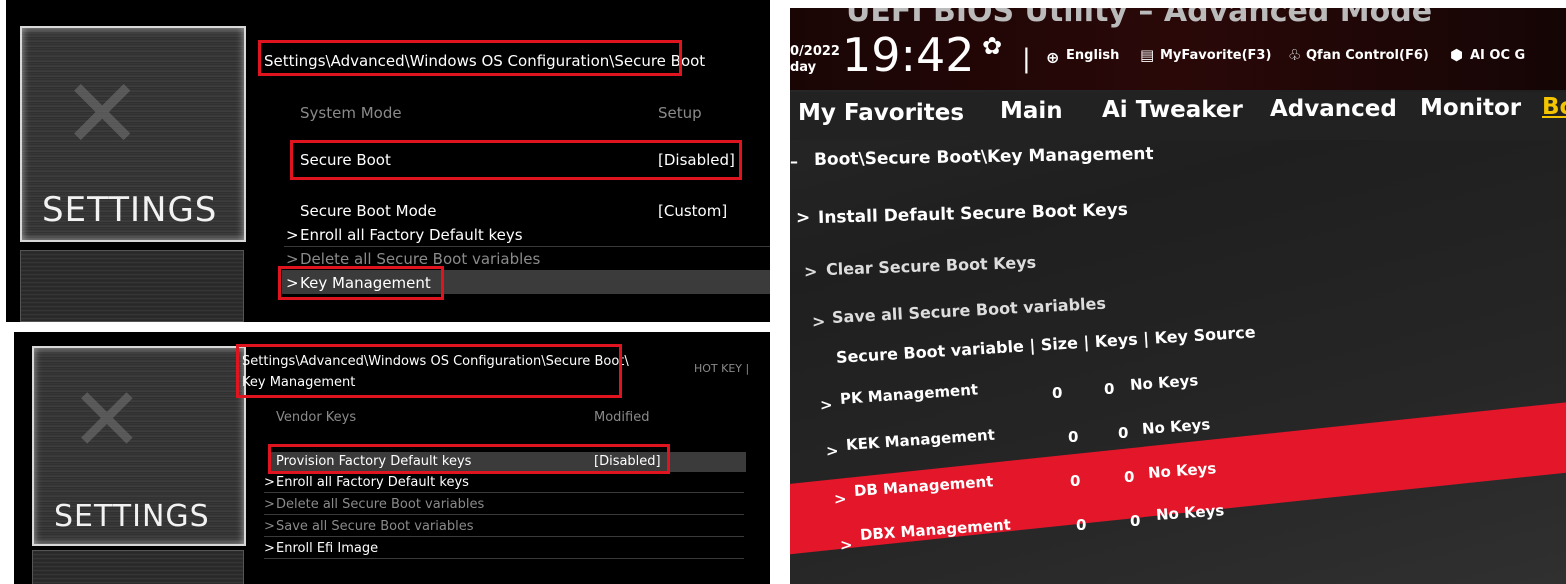  I want to click on tab-my-favorites: My Favorites, so click(881, 113).